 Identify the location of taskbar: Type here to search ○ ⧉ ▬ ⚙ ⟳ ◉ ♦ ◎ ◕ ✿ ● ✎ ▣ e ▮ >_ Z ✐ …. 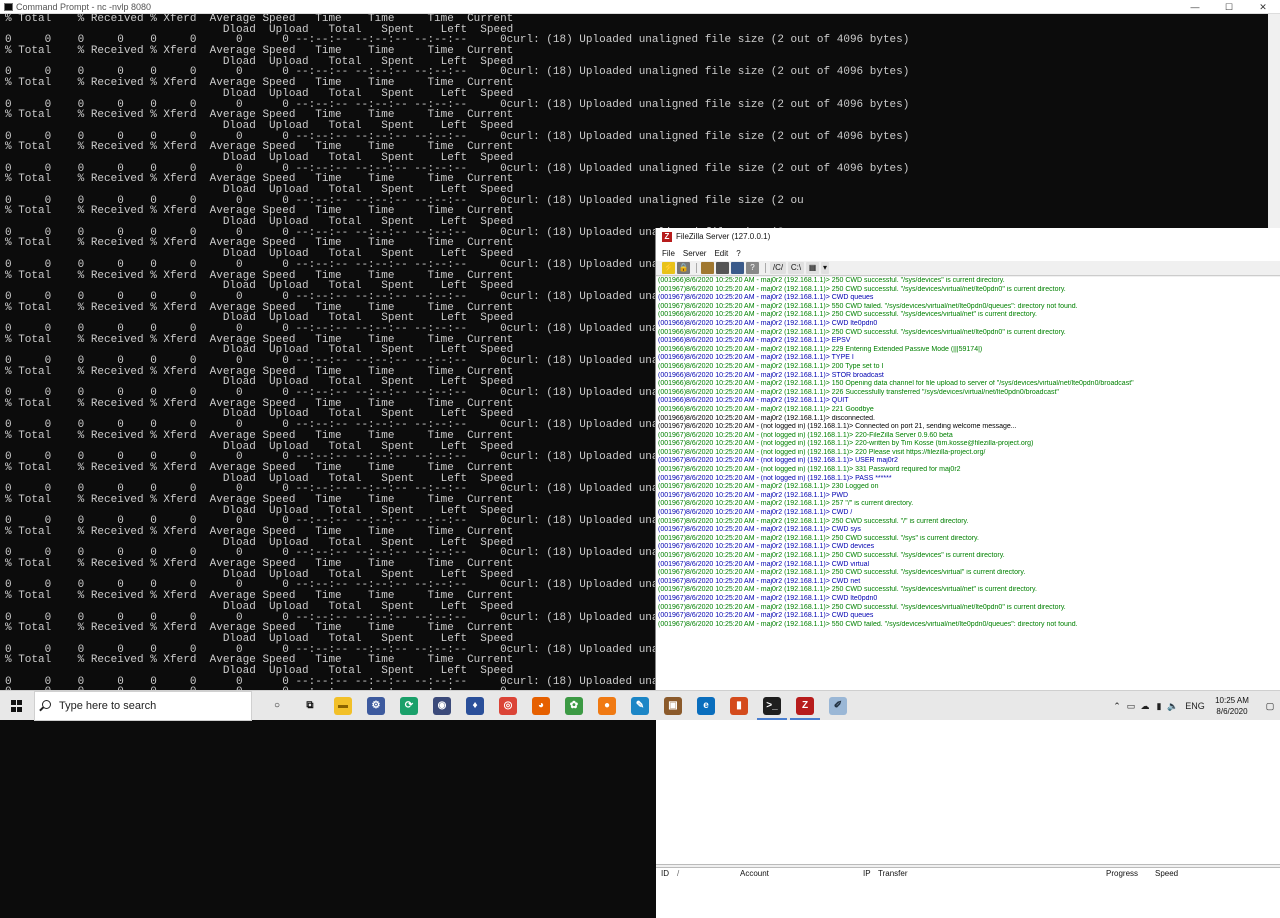
(640, 705).